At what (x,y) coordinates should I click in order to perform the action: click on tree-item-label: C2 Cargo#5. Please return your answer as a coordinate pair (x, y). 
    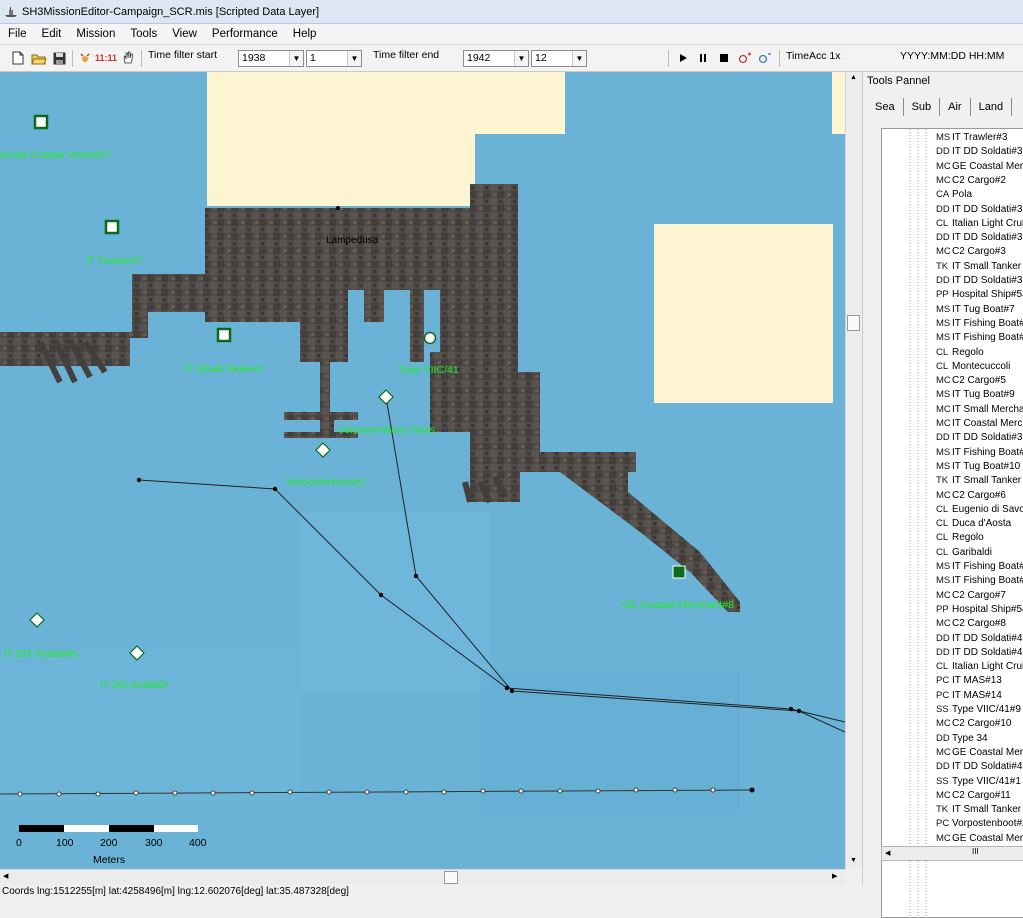
    Looking at the image, I should click on (979, 381).